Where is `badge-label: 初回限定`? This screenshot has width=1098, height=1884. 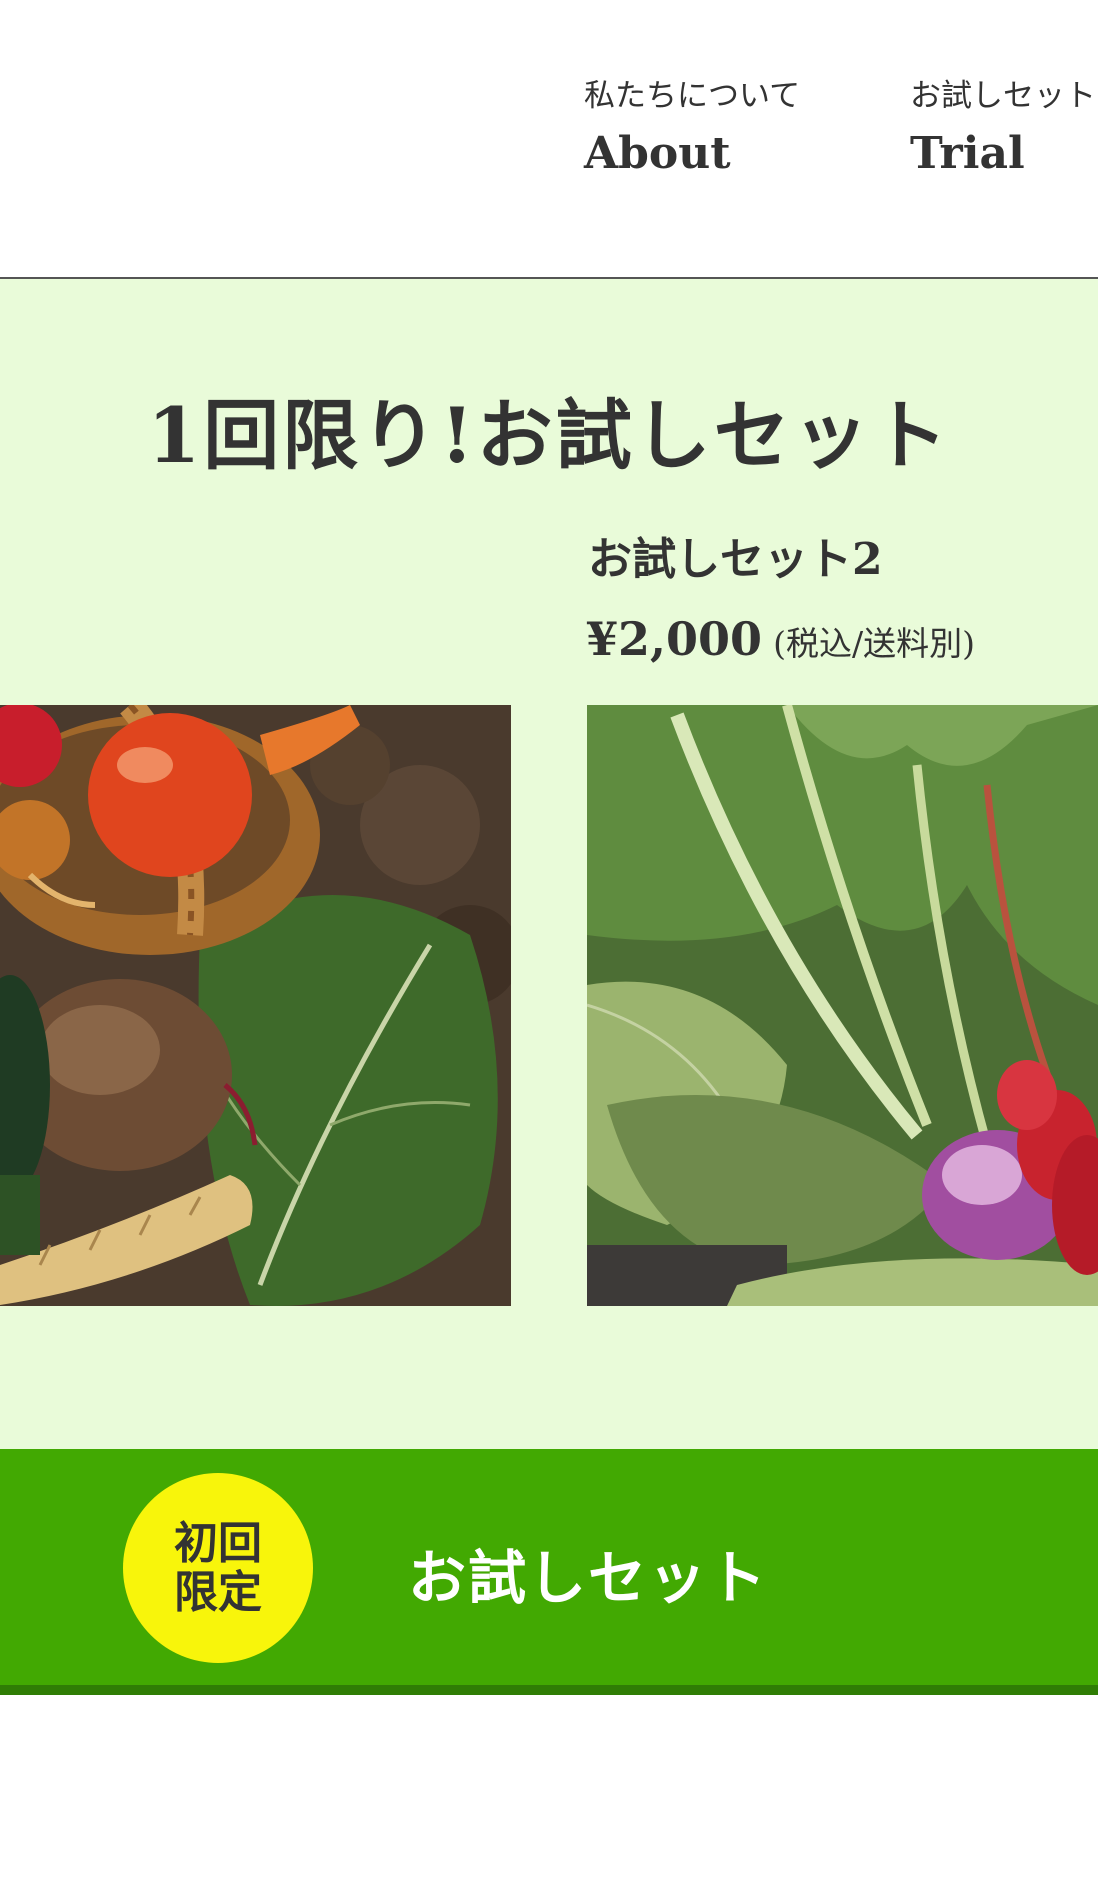 badge-label: 初回限定 is located at coordinates (218, 1567).